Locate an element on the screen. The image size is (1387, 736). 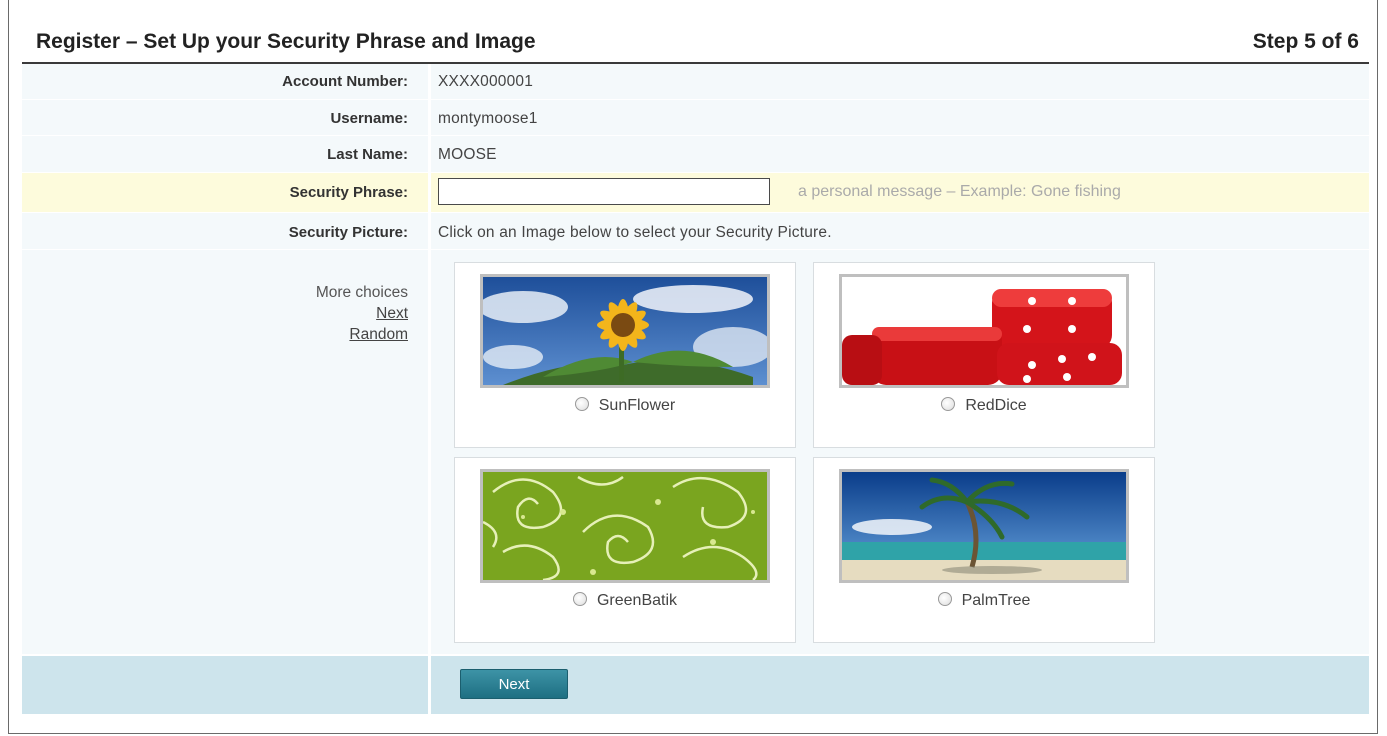
more-choices: More choices Next Random is located at coordinates (215, 313).